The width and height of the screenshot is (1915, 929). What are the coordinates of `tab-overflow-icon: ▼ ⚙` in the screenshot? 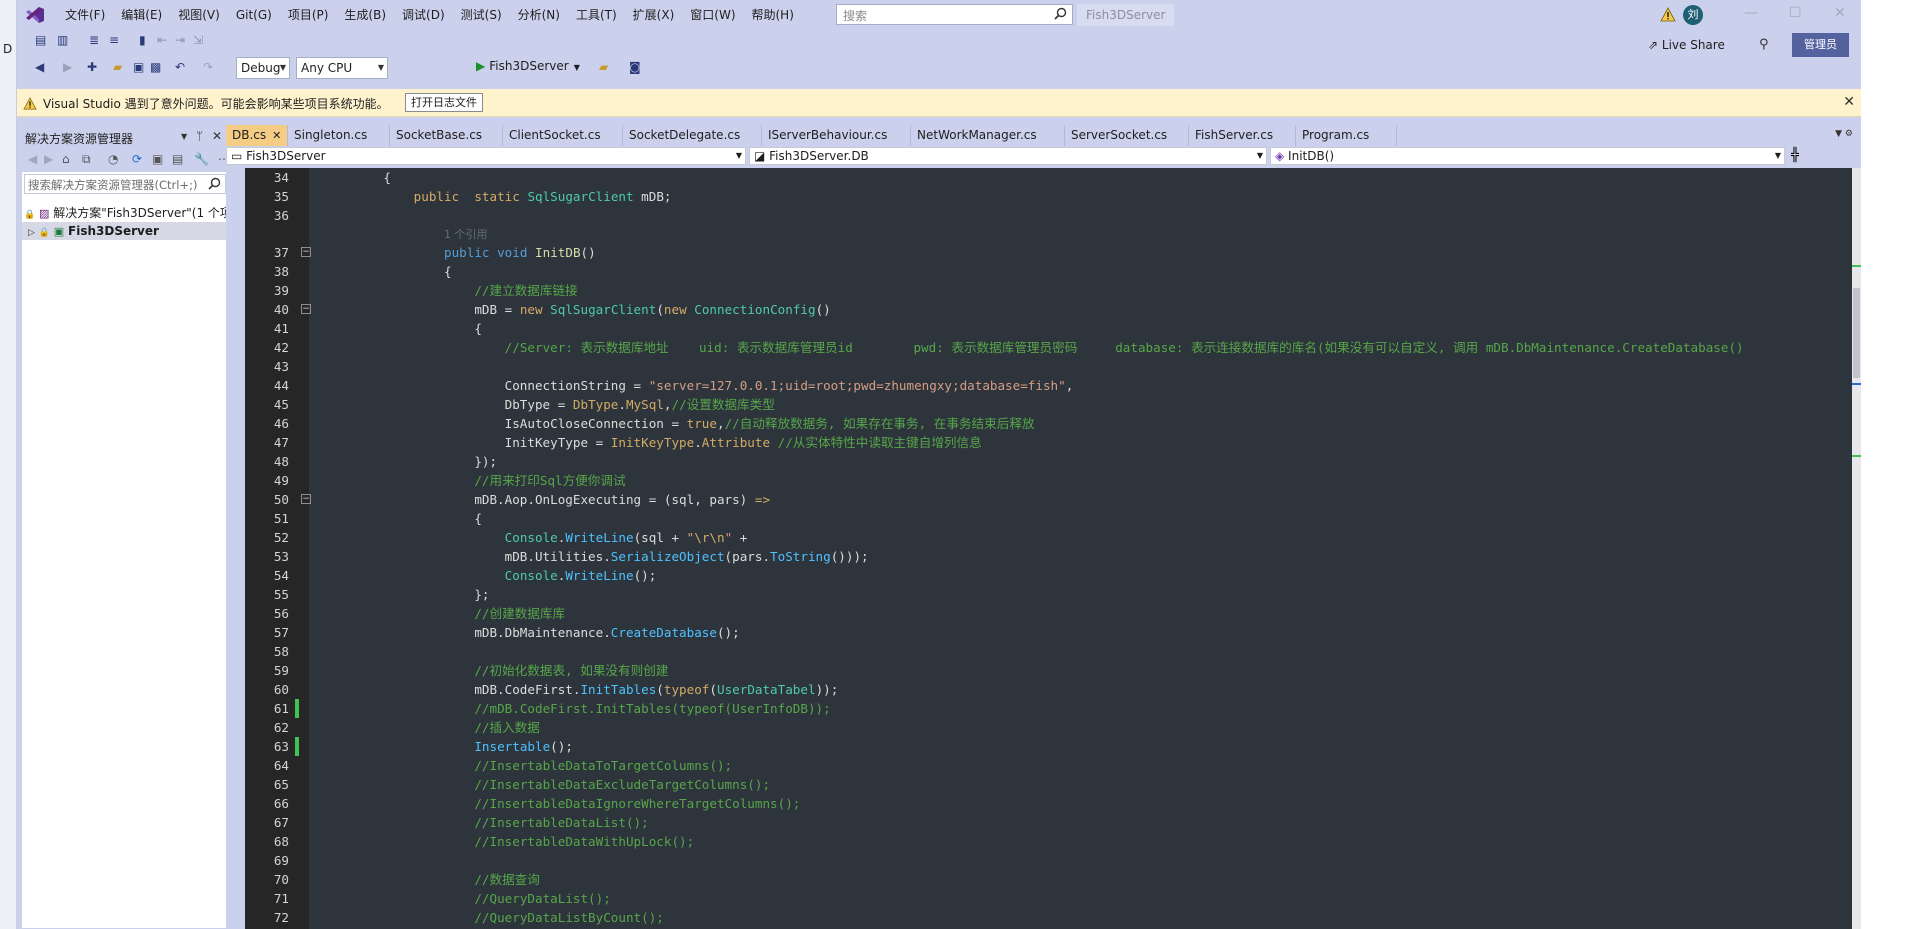 It's located at (1844, 134).